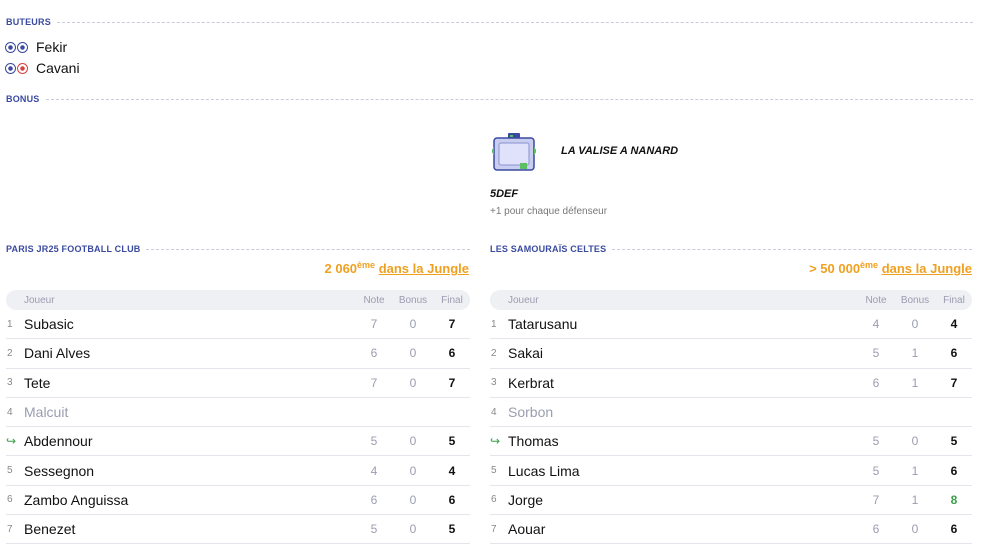 This screenshot has width=985, height=554. What do you see at coordinates (954, 499) in the screenshot?
I see `player-final: 8` at bounding box center [954, 499].